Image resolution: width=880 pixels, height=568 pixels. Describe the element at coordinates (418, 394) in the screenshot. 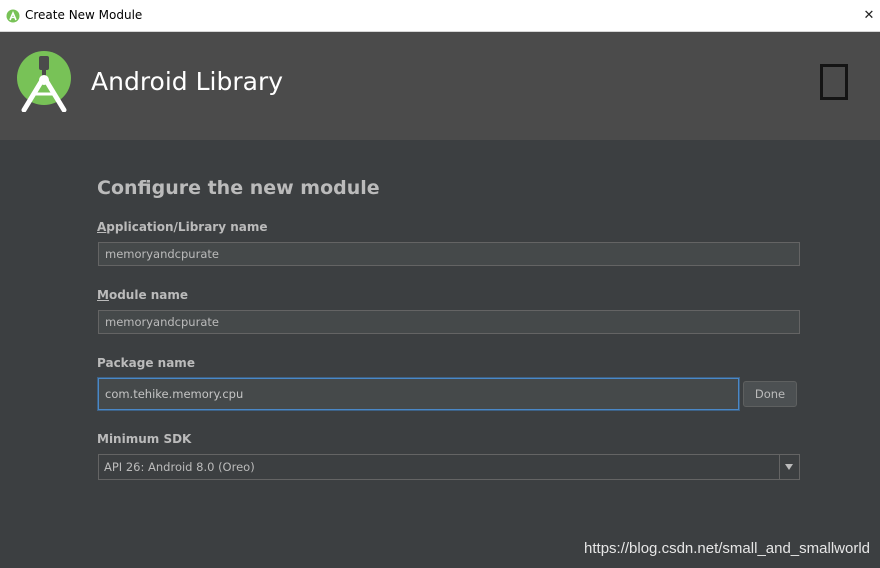

I see `package-name-field: com.tehike.memory.cpu` at that location.